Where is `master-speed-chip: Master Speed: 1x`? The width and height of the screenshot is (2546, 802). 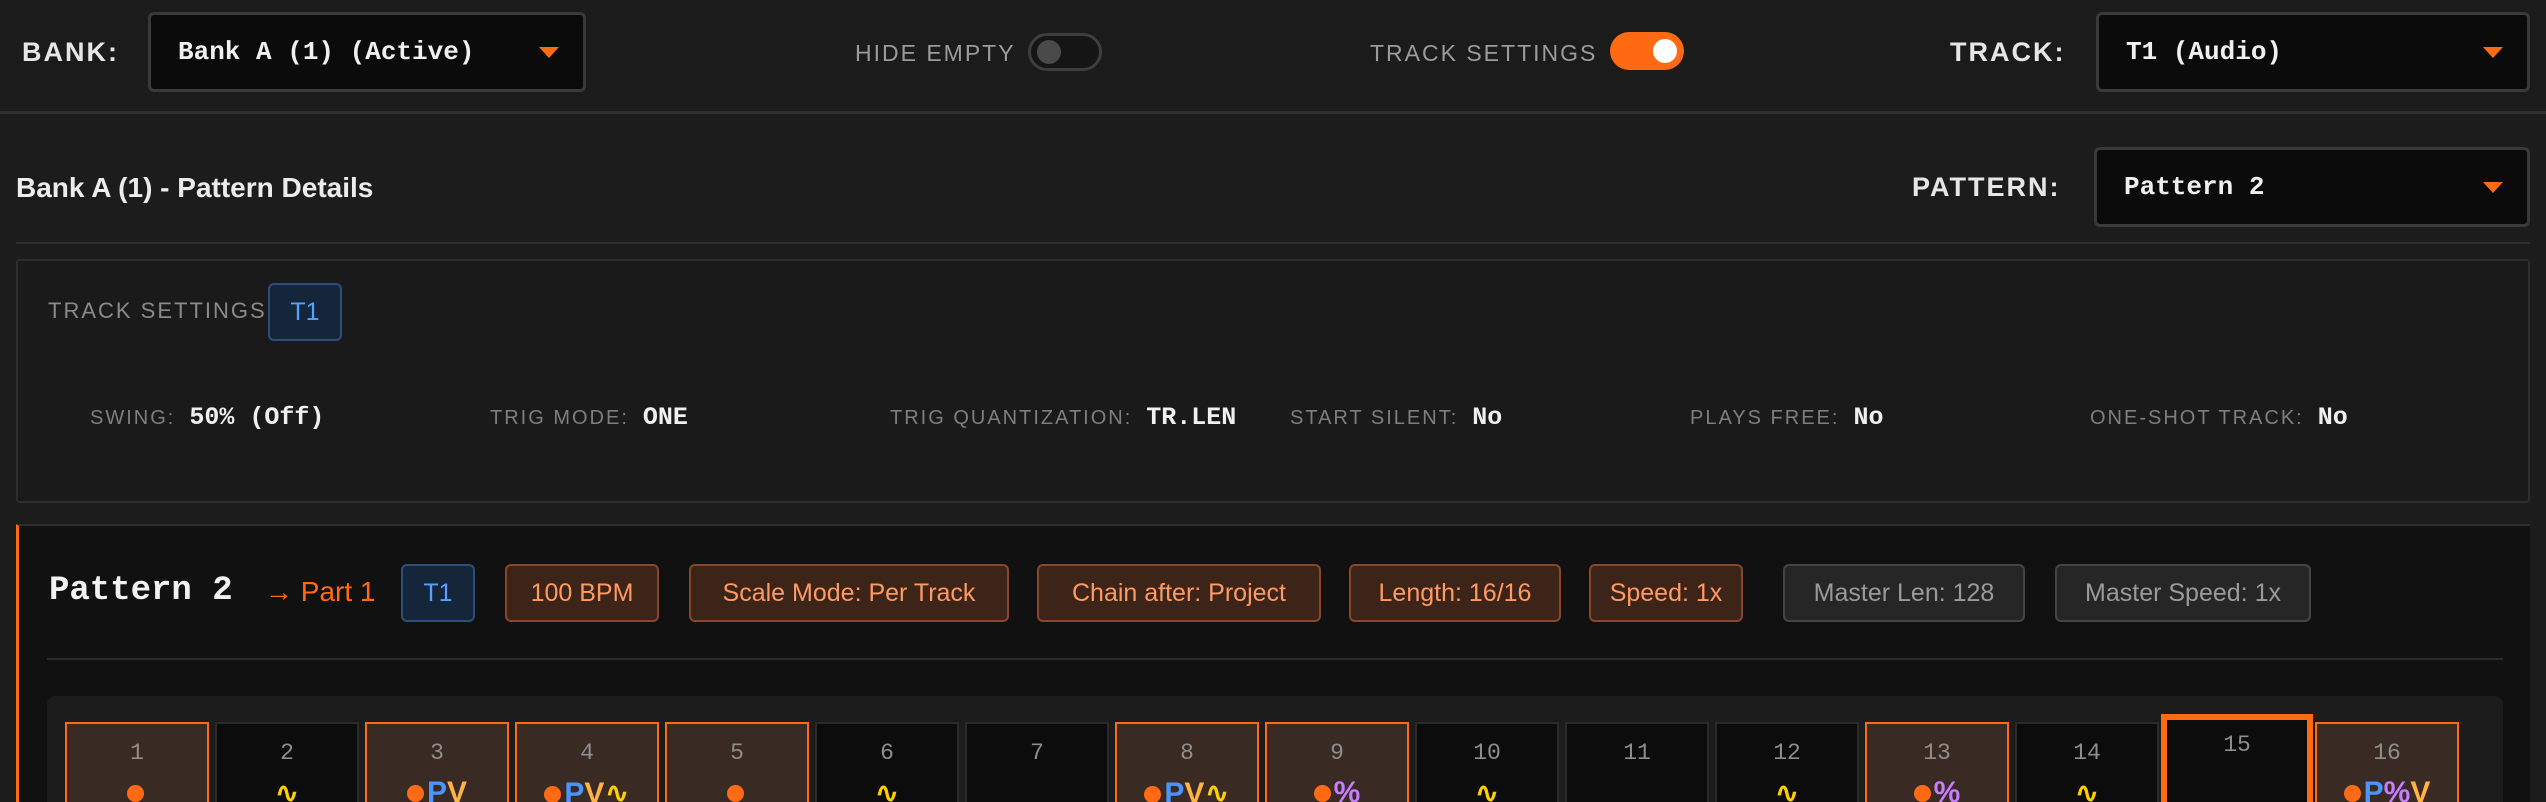 master-speed-chip: Master Speed: 1x is located at coordinates (2183, 593).